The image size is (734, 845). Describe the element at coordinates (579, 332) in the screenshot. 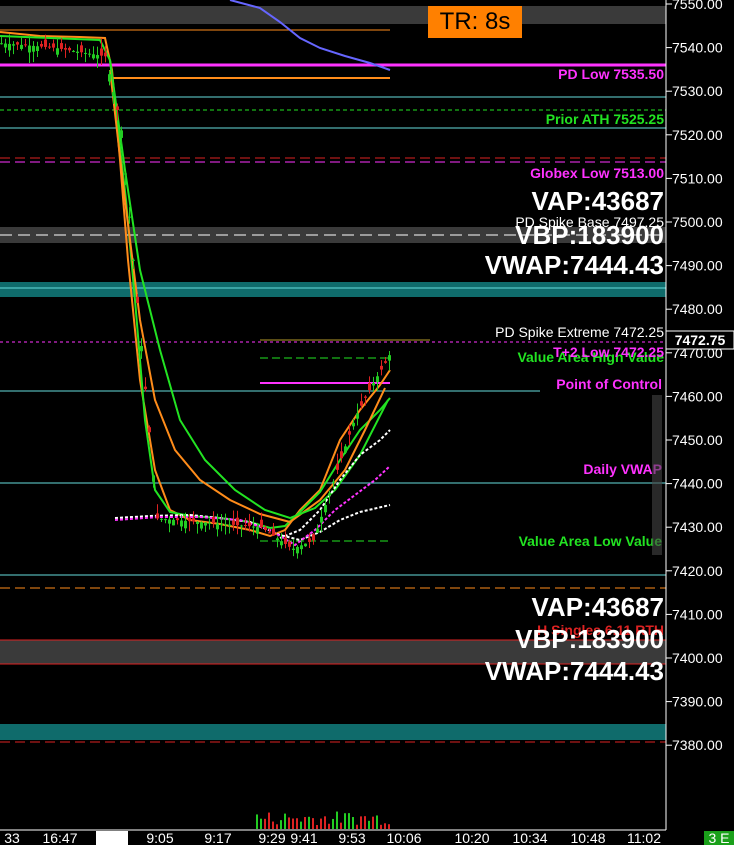

I see `pd-spike-extreme-label: PD Spike Extreme 7472.25` at that location.